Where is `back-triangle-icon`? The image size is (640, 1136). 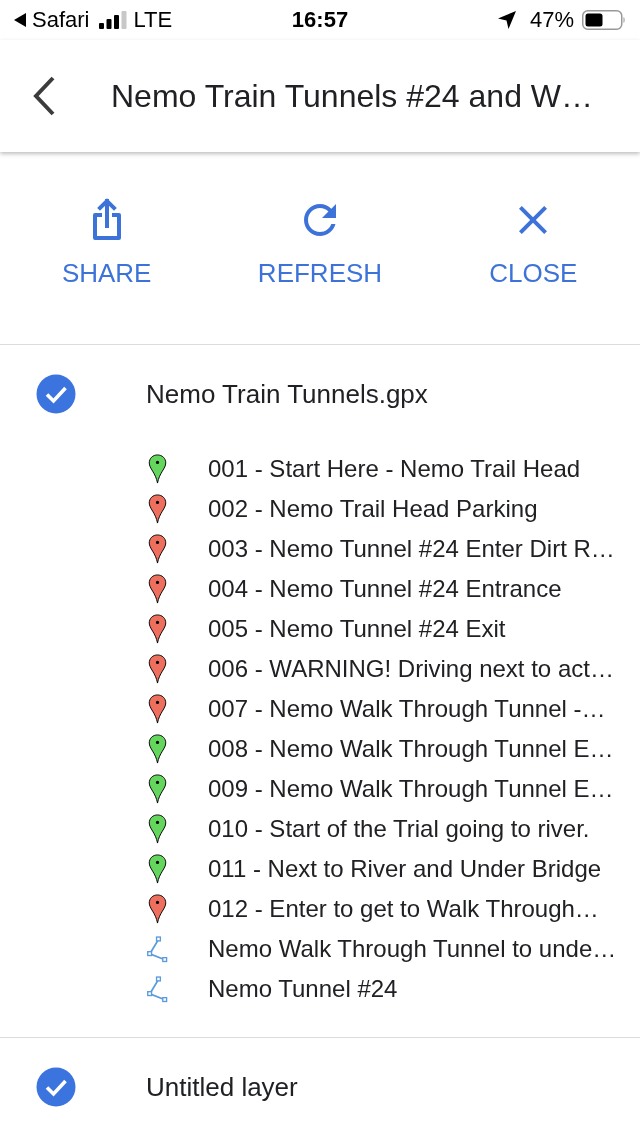 back-triangle-icon is located at coordinates (20, 19).